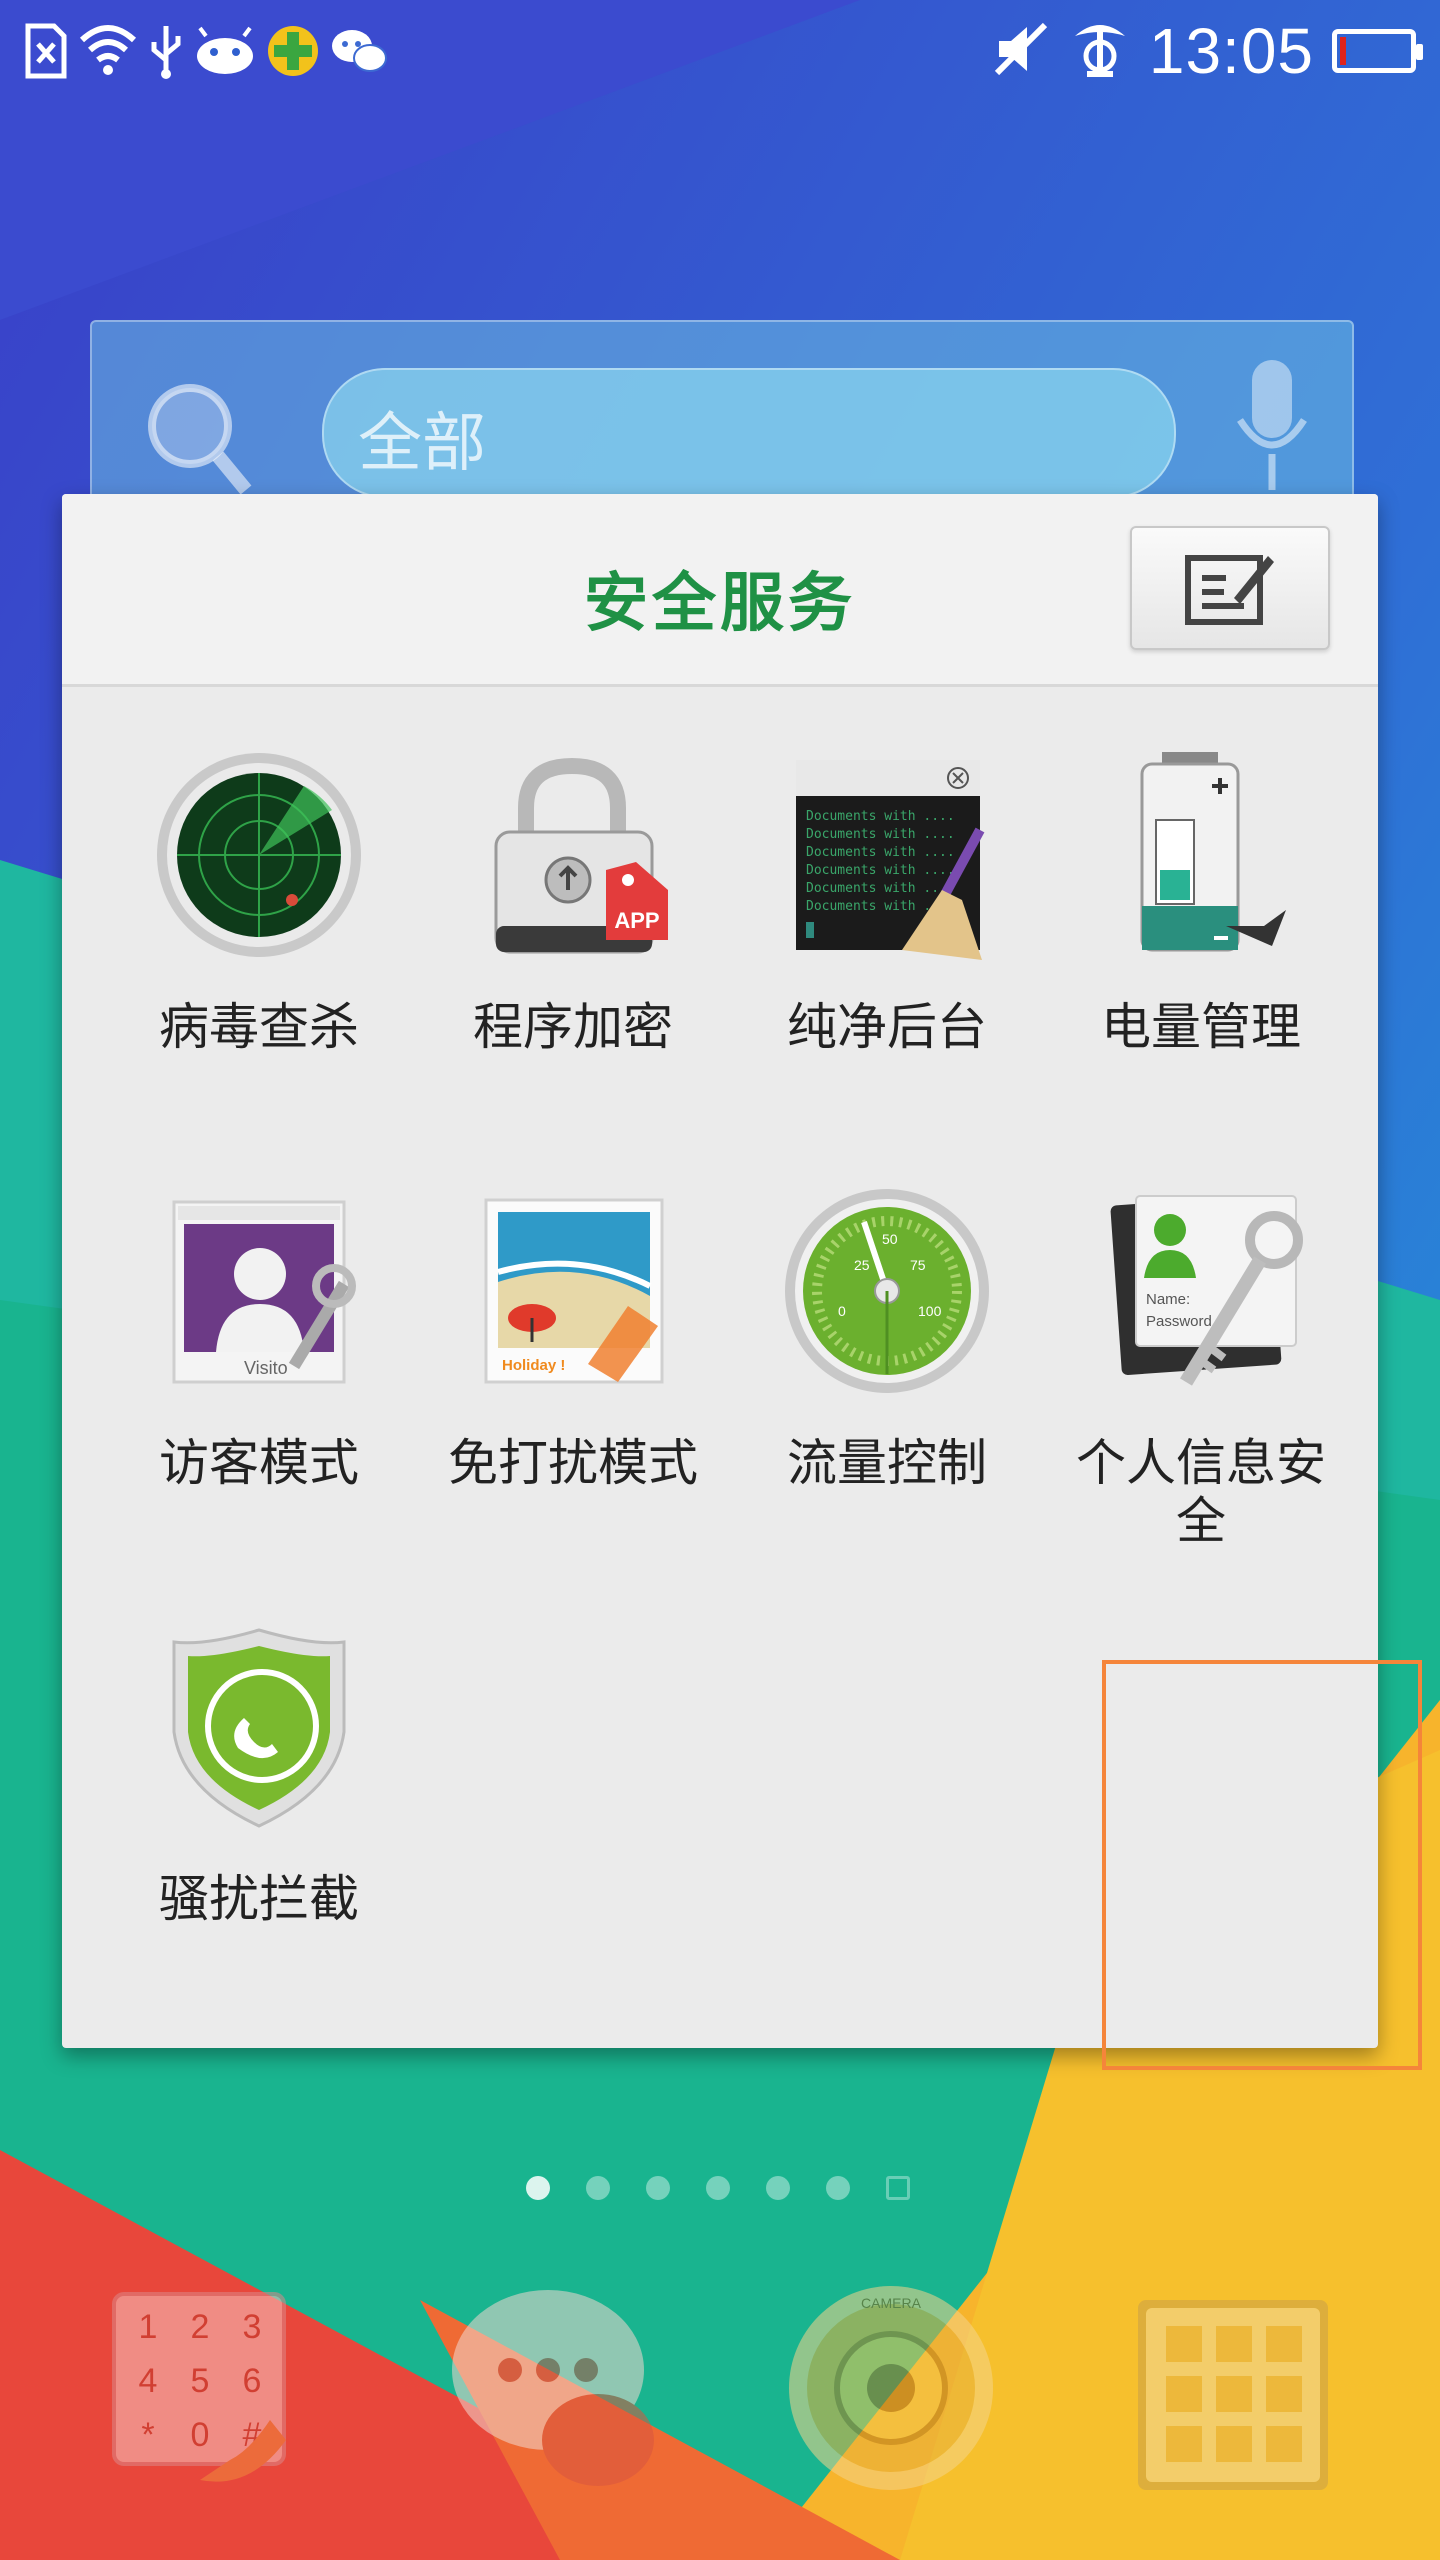 The image size is (1440, 2560). Describe the element at coordinates (252, 2327) in the screenshot. I see `dial-key: 3` at that location.